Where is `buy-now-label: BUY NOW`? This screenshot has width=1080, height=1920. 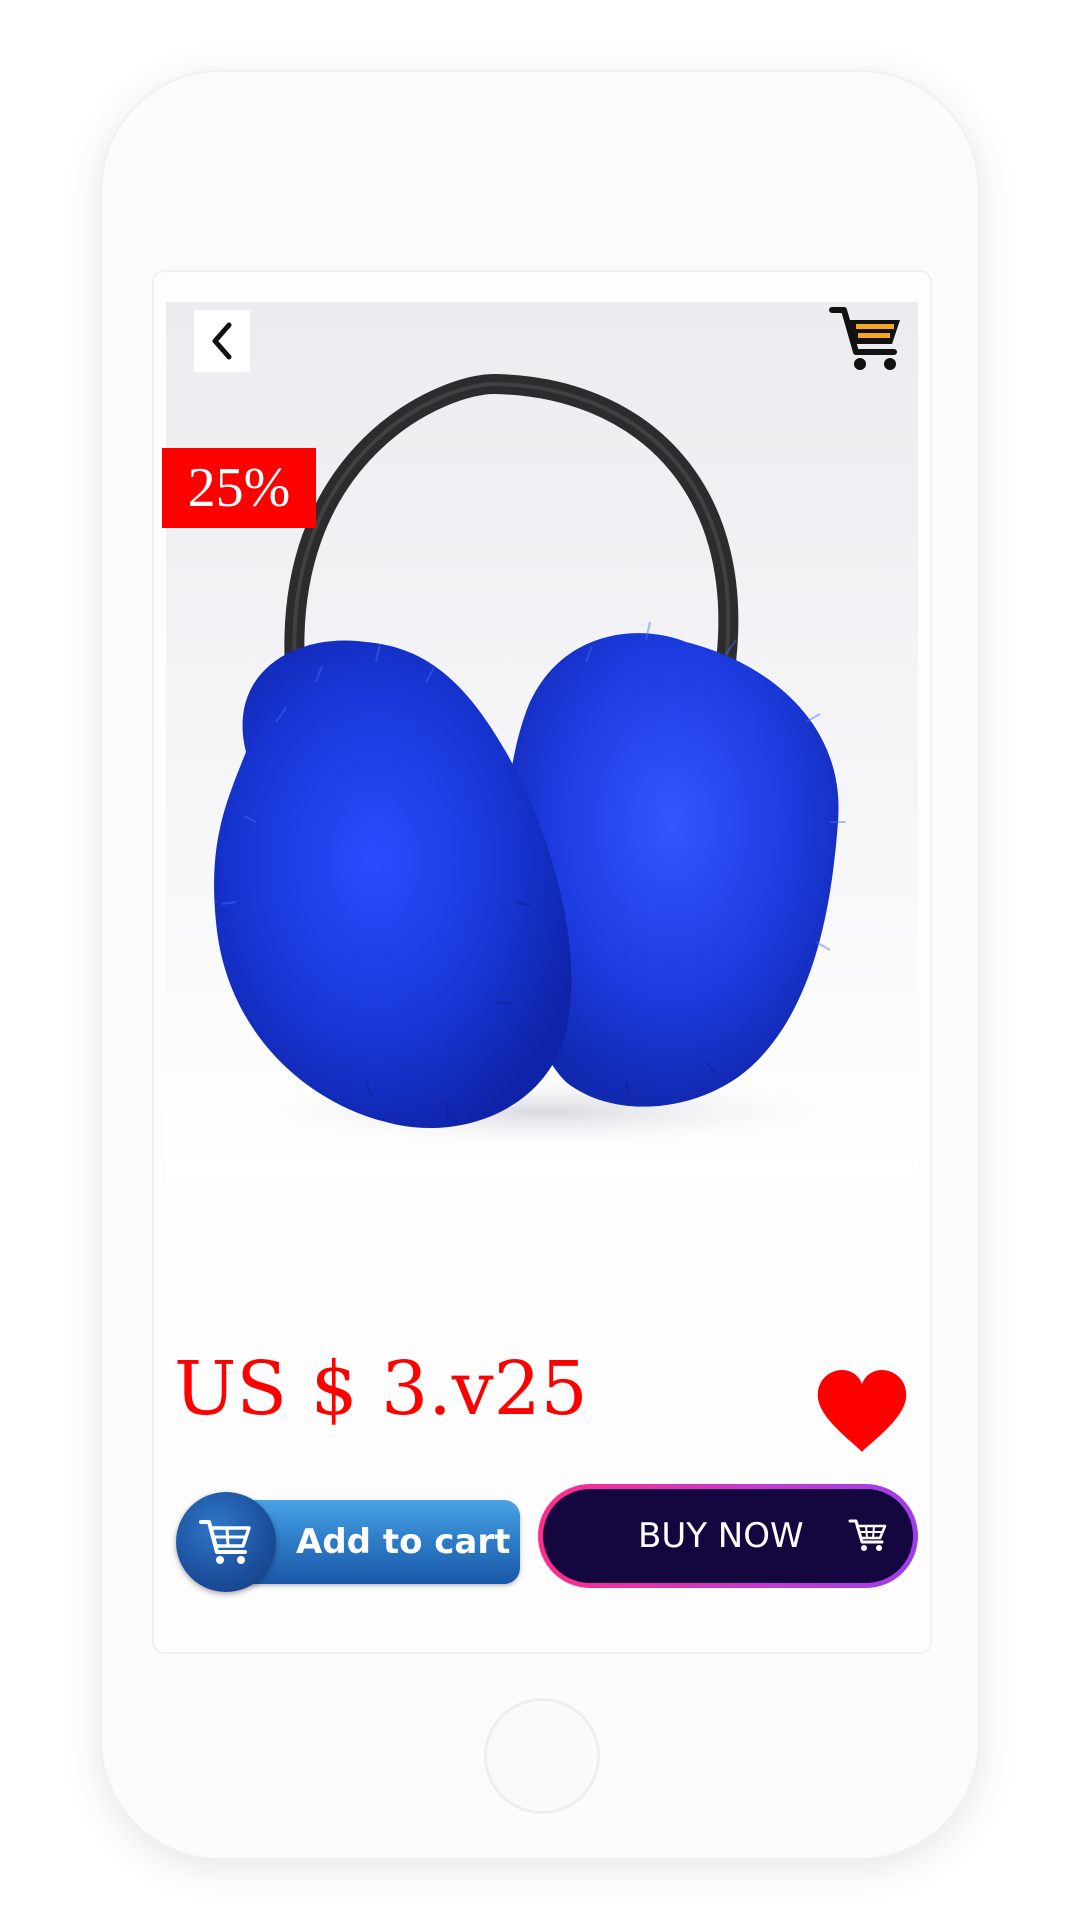
buy-now-label: BUY NOW is located at coordinates (721, 1536).